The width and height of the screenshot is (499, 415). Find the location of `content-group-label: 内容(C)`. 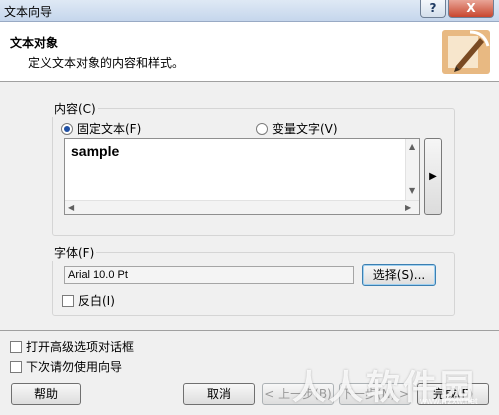

content-group-label: 内容(C) is located at coordinates (75, 108).